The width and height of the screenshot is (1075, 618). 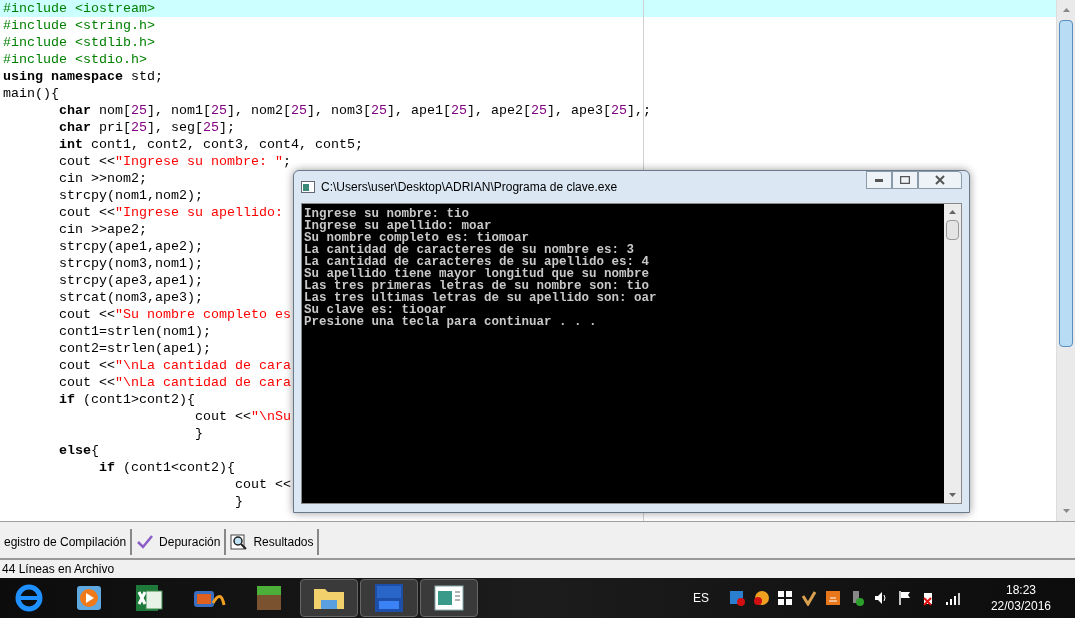 What do you see at coordinates (952, 353) in the screenshot?
I see `console-scrollbar` at bounding box center [952, 353].